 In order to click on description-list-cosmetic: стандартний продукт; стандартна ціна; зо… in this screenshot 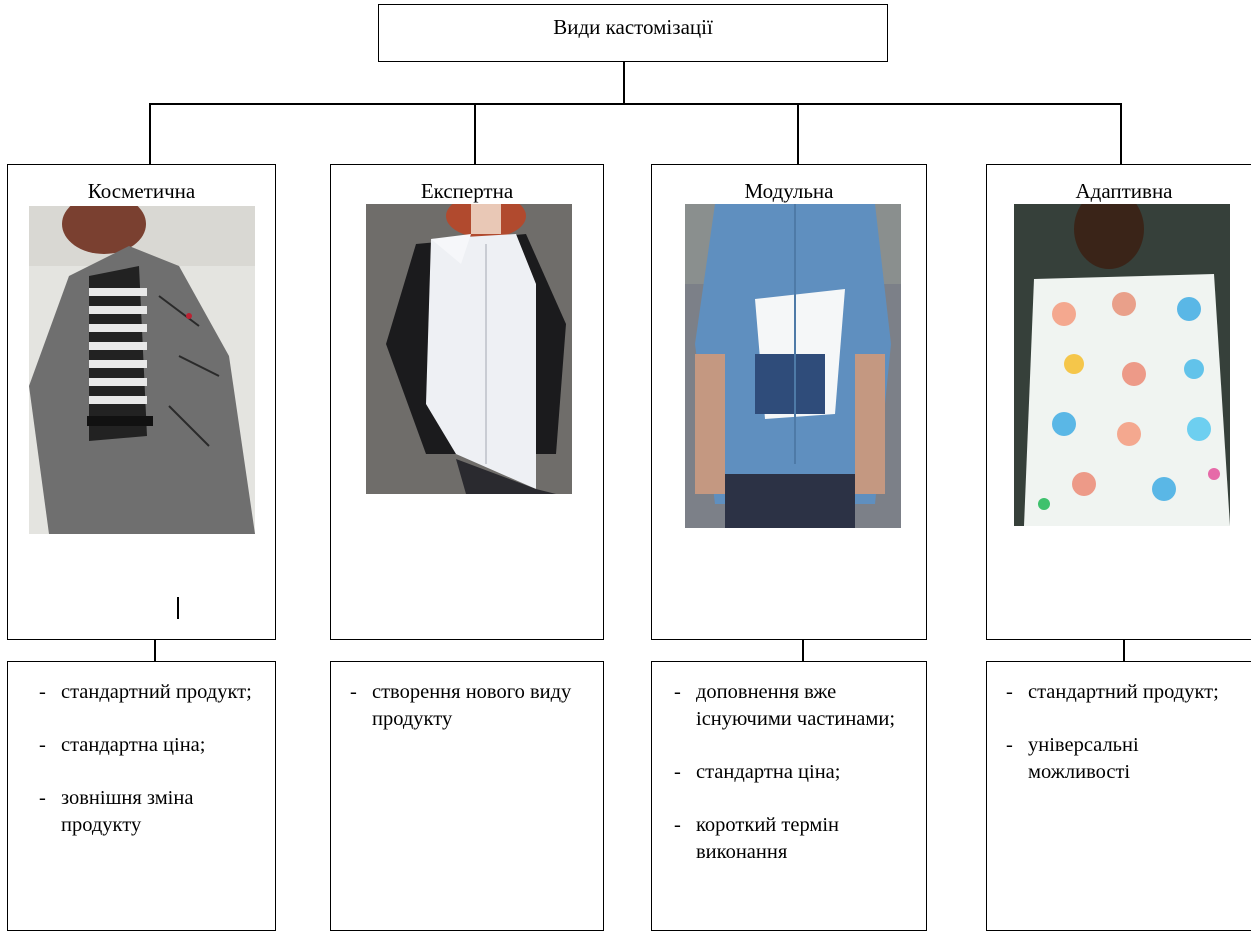, I will do `click(151, 772)`.